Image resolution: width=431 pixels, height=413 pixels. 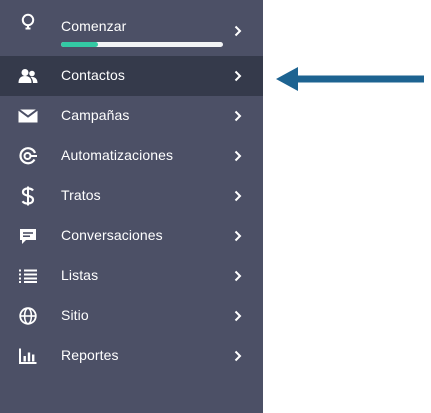 I want to click on sidebar-item-label: Listas, so click(x=80, y=275).